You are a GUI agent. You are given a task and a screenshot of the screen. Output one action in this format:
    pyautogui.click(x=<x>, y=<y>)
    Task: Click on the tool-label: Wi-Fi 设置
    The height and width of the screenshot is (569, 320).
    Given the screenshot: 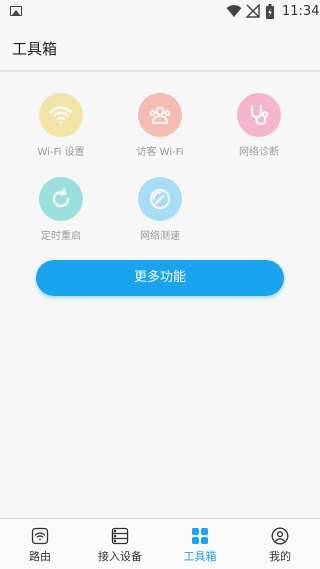 What is the action you would take?
    pyautogui.click(x=61, y=152)
    